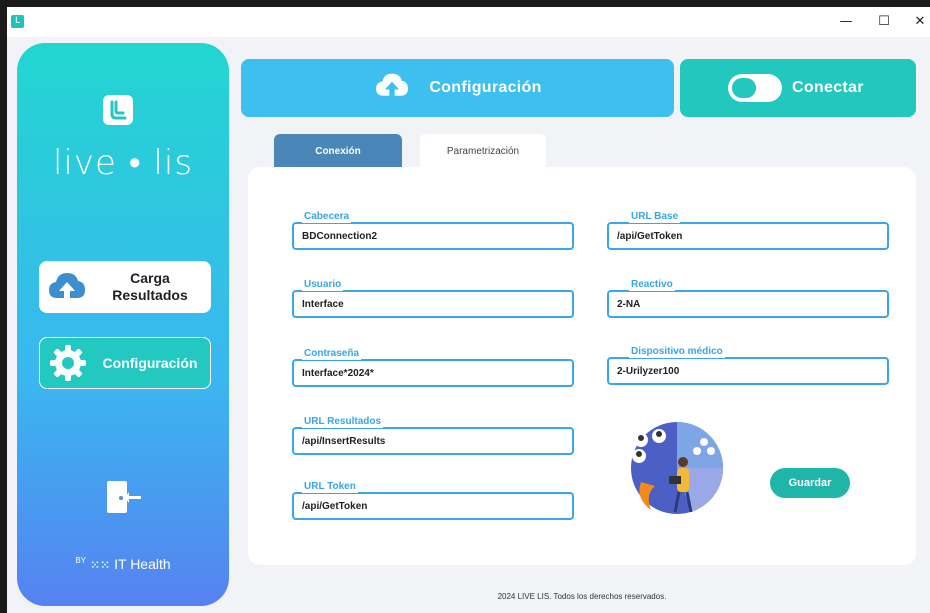 Image resolution: width=930 pixels, height=613 pixels. I want to click on network-people-illustration, so click(677, 467).